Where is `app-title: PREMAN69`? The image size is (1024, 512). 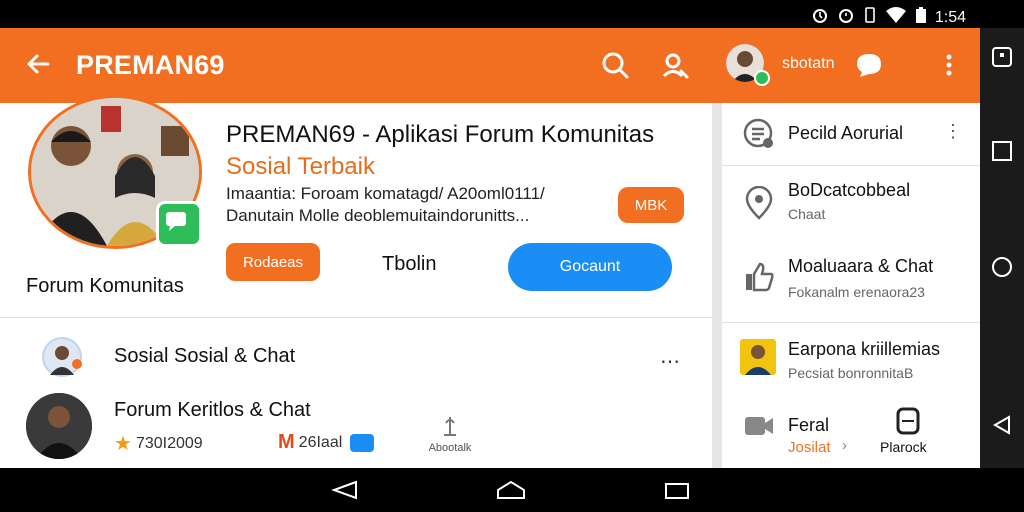 app-title: PREMAN69 is located at coordinates (150, 65).